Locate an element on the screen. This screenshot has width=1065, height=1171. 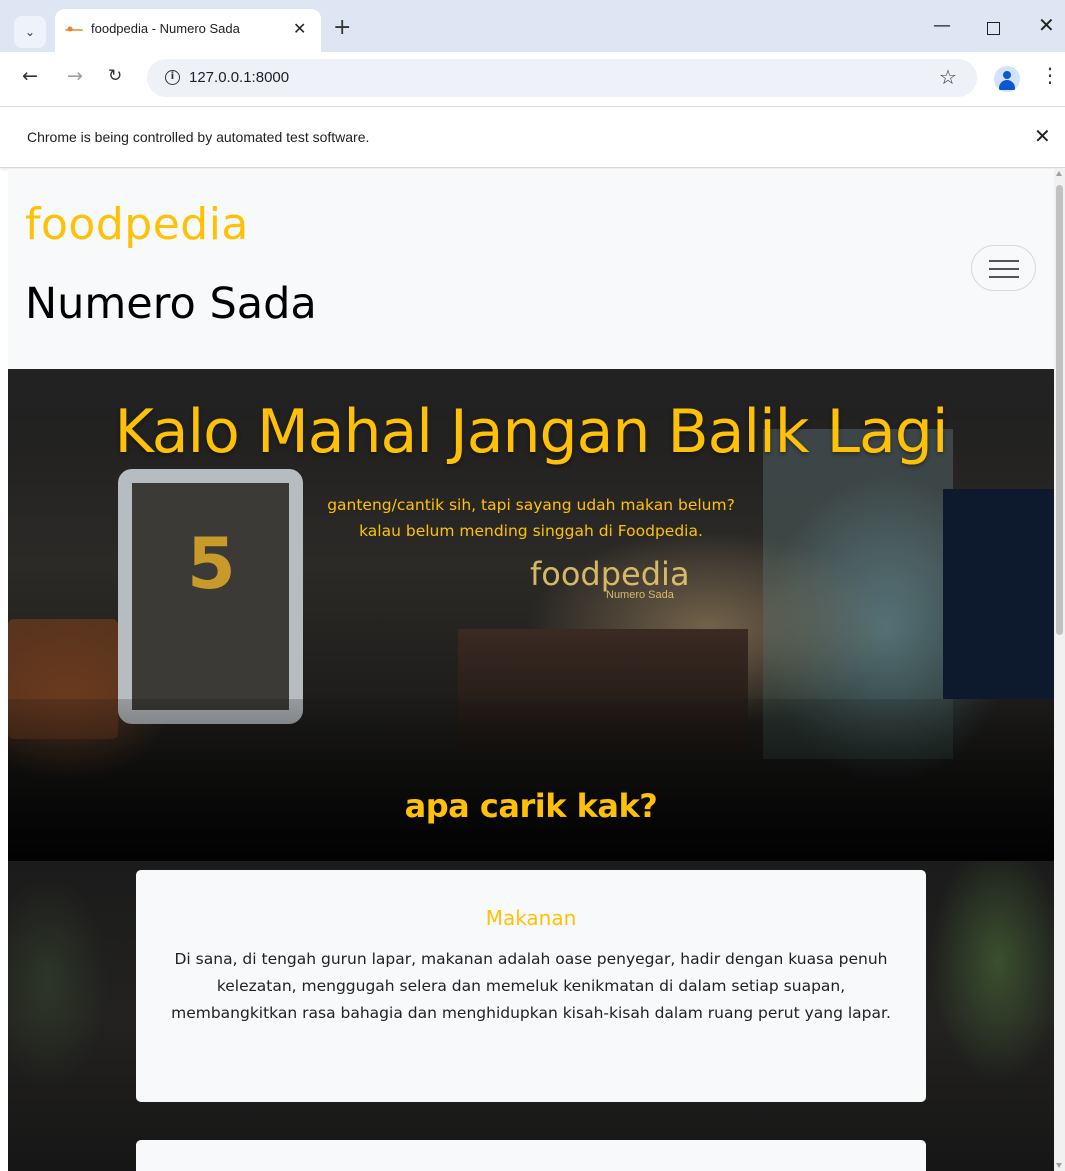
hero-title: Kalo Mahal Jangan Balik Lagi is located at coordinates (531, 432).